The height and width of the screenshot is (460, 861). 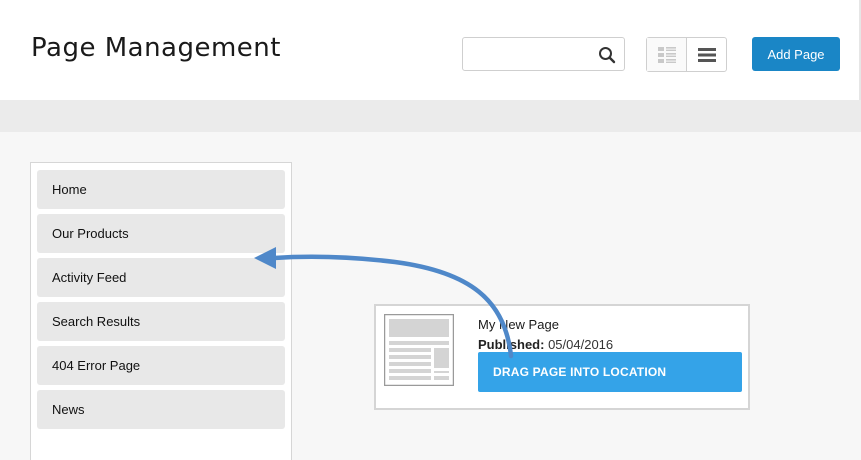 What do you see at coordinates (581, 344) in the screenshot?
I see `published-date: 05/04/2016` at bounding box center [581, 344].